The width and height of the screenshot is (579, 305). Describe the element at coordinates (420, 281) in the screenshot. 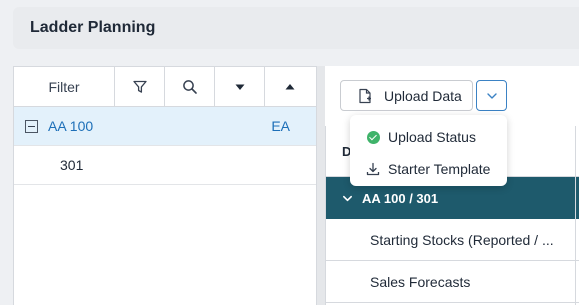

I see `grid-row-label: Sales Forecasts` at that location.